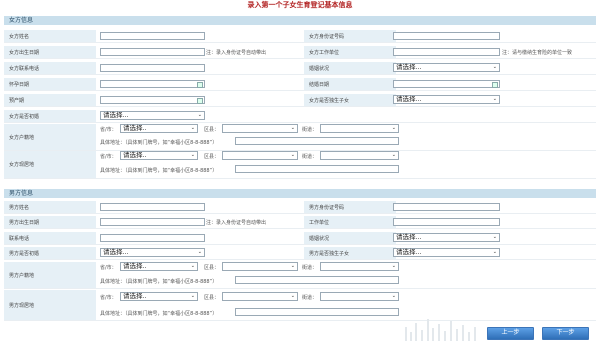 Image resolution: width=600 pixels, height=341 pixels. What do you see at coordinates (446, 84) in the screenshot?
I see `female-marriage-date-input` at bounding box center [446, 84].